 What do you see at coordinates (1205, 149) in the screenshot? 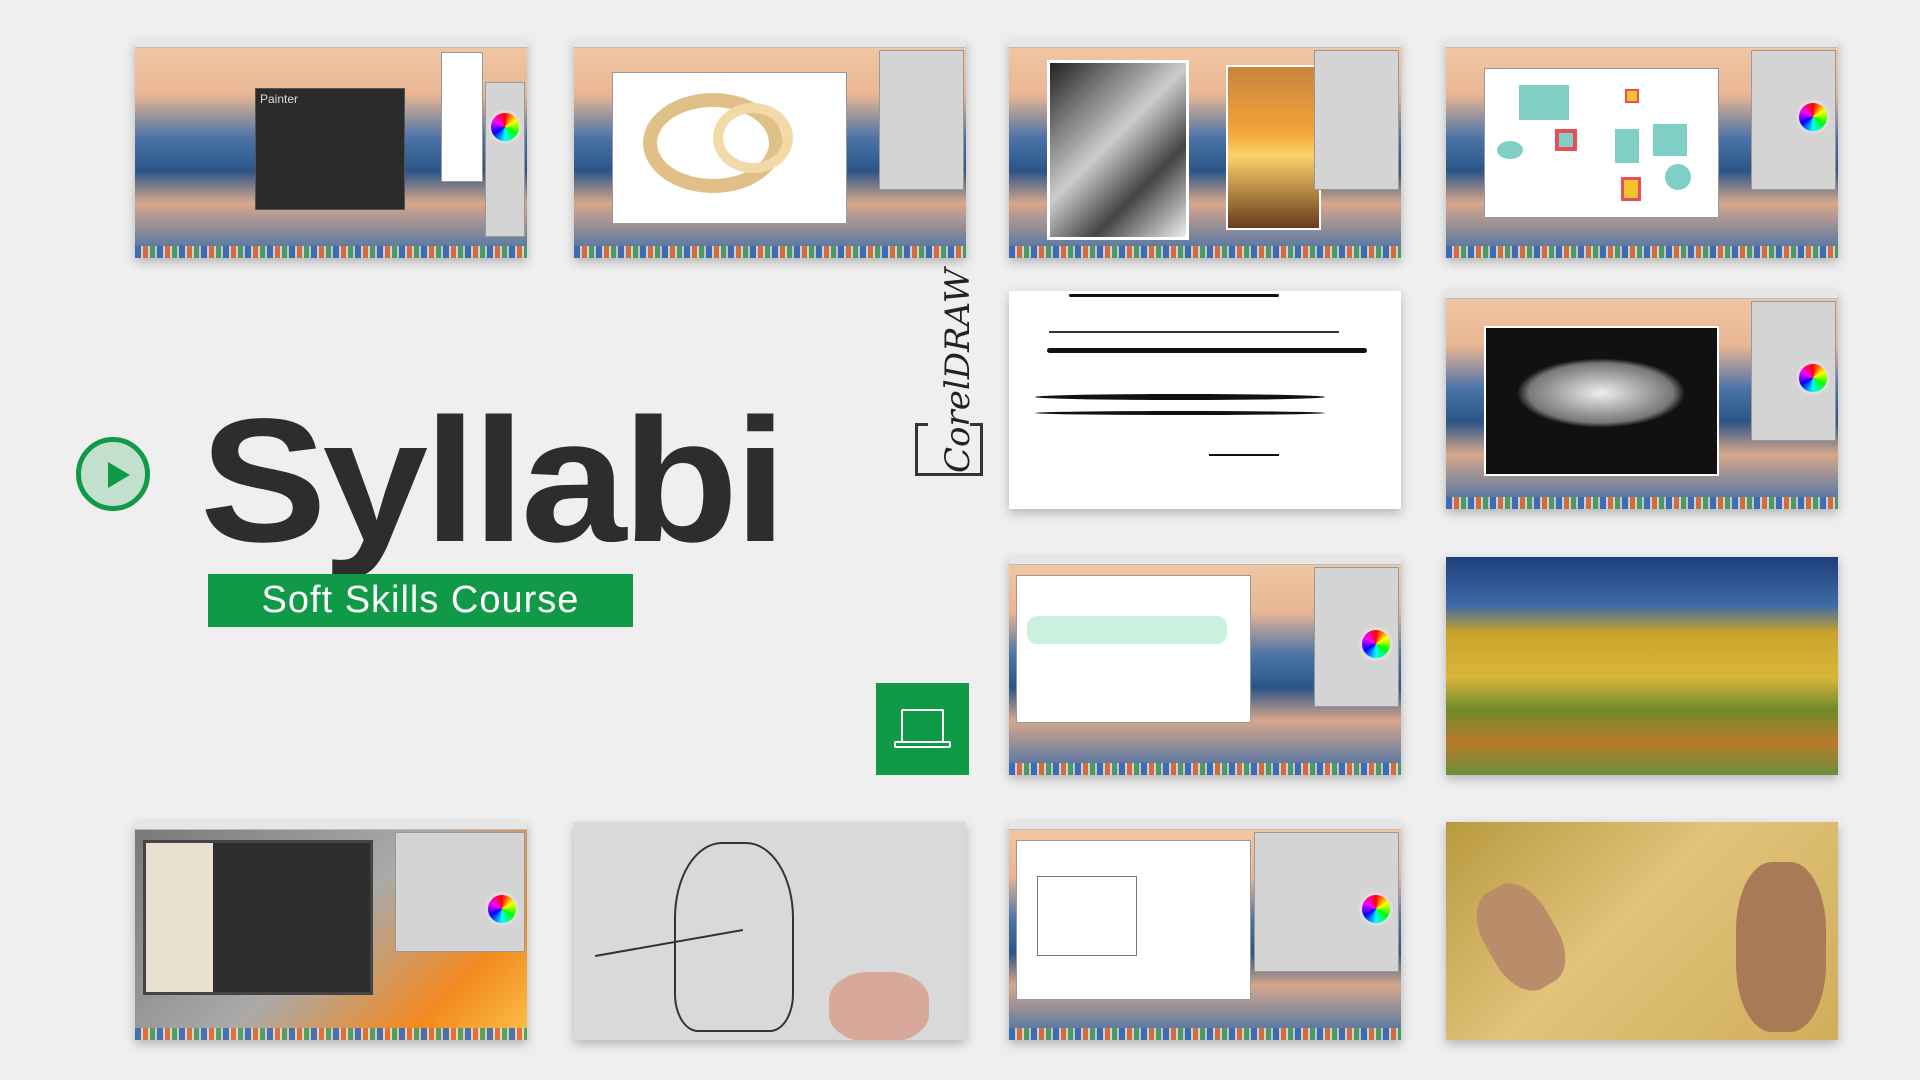
I see `thumbnail-photo-editing` at bounding box center [1205, 149].